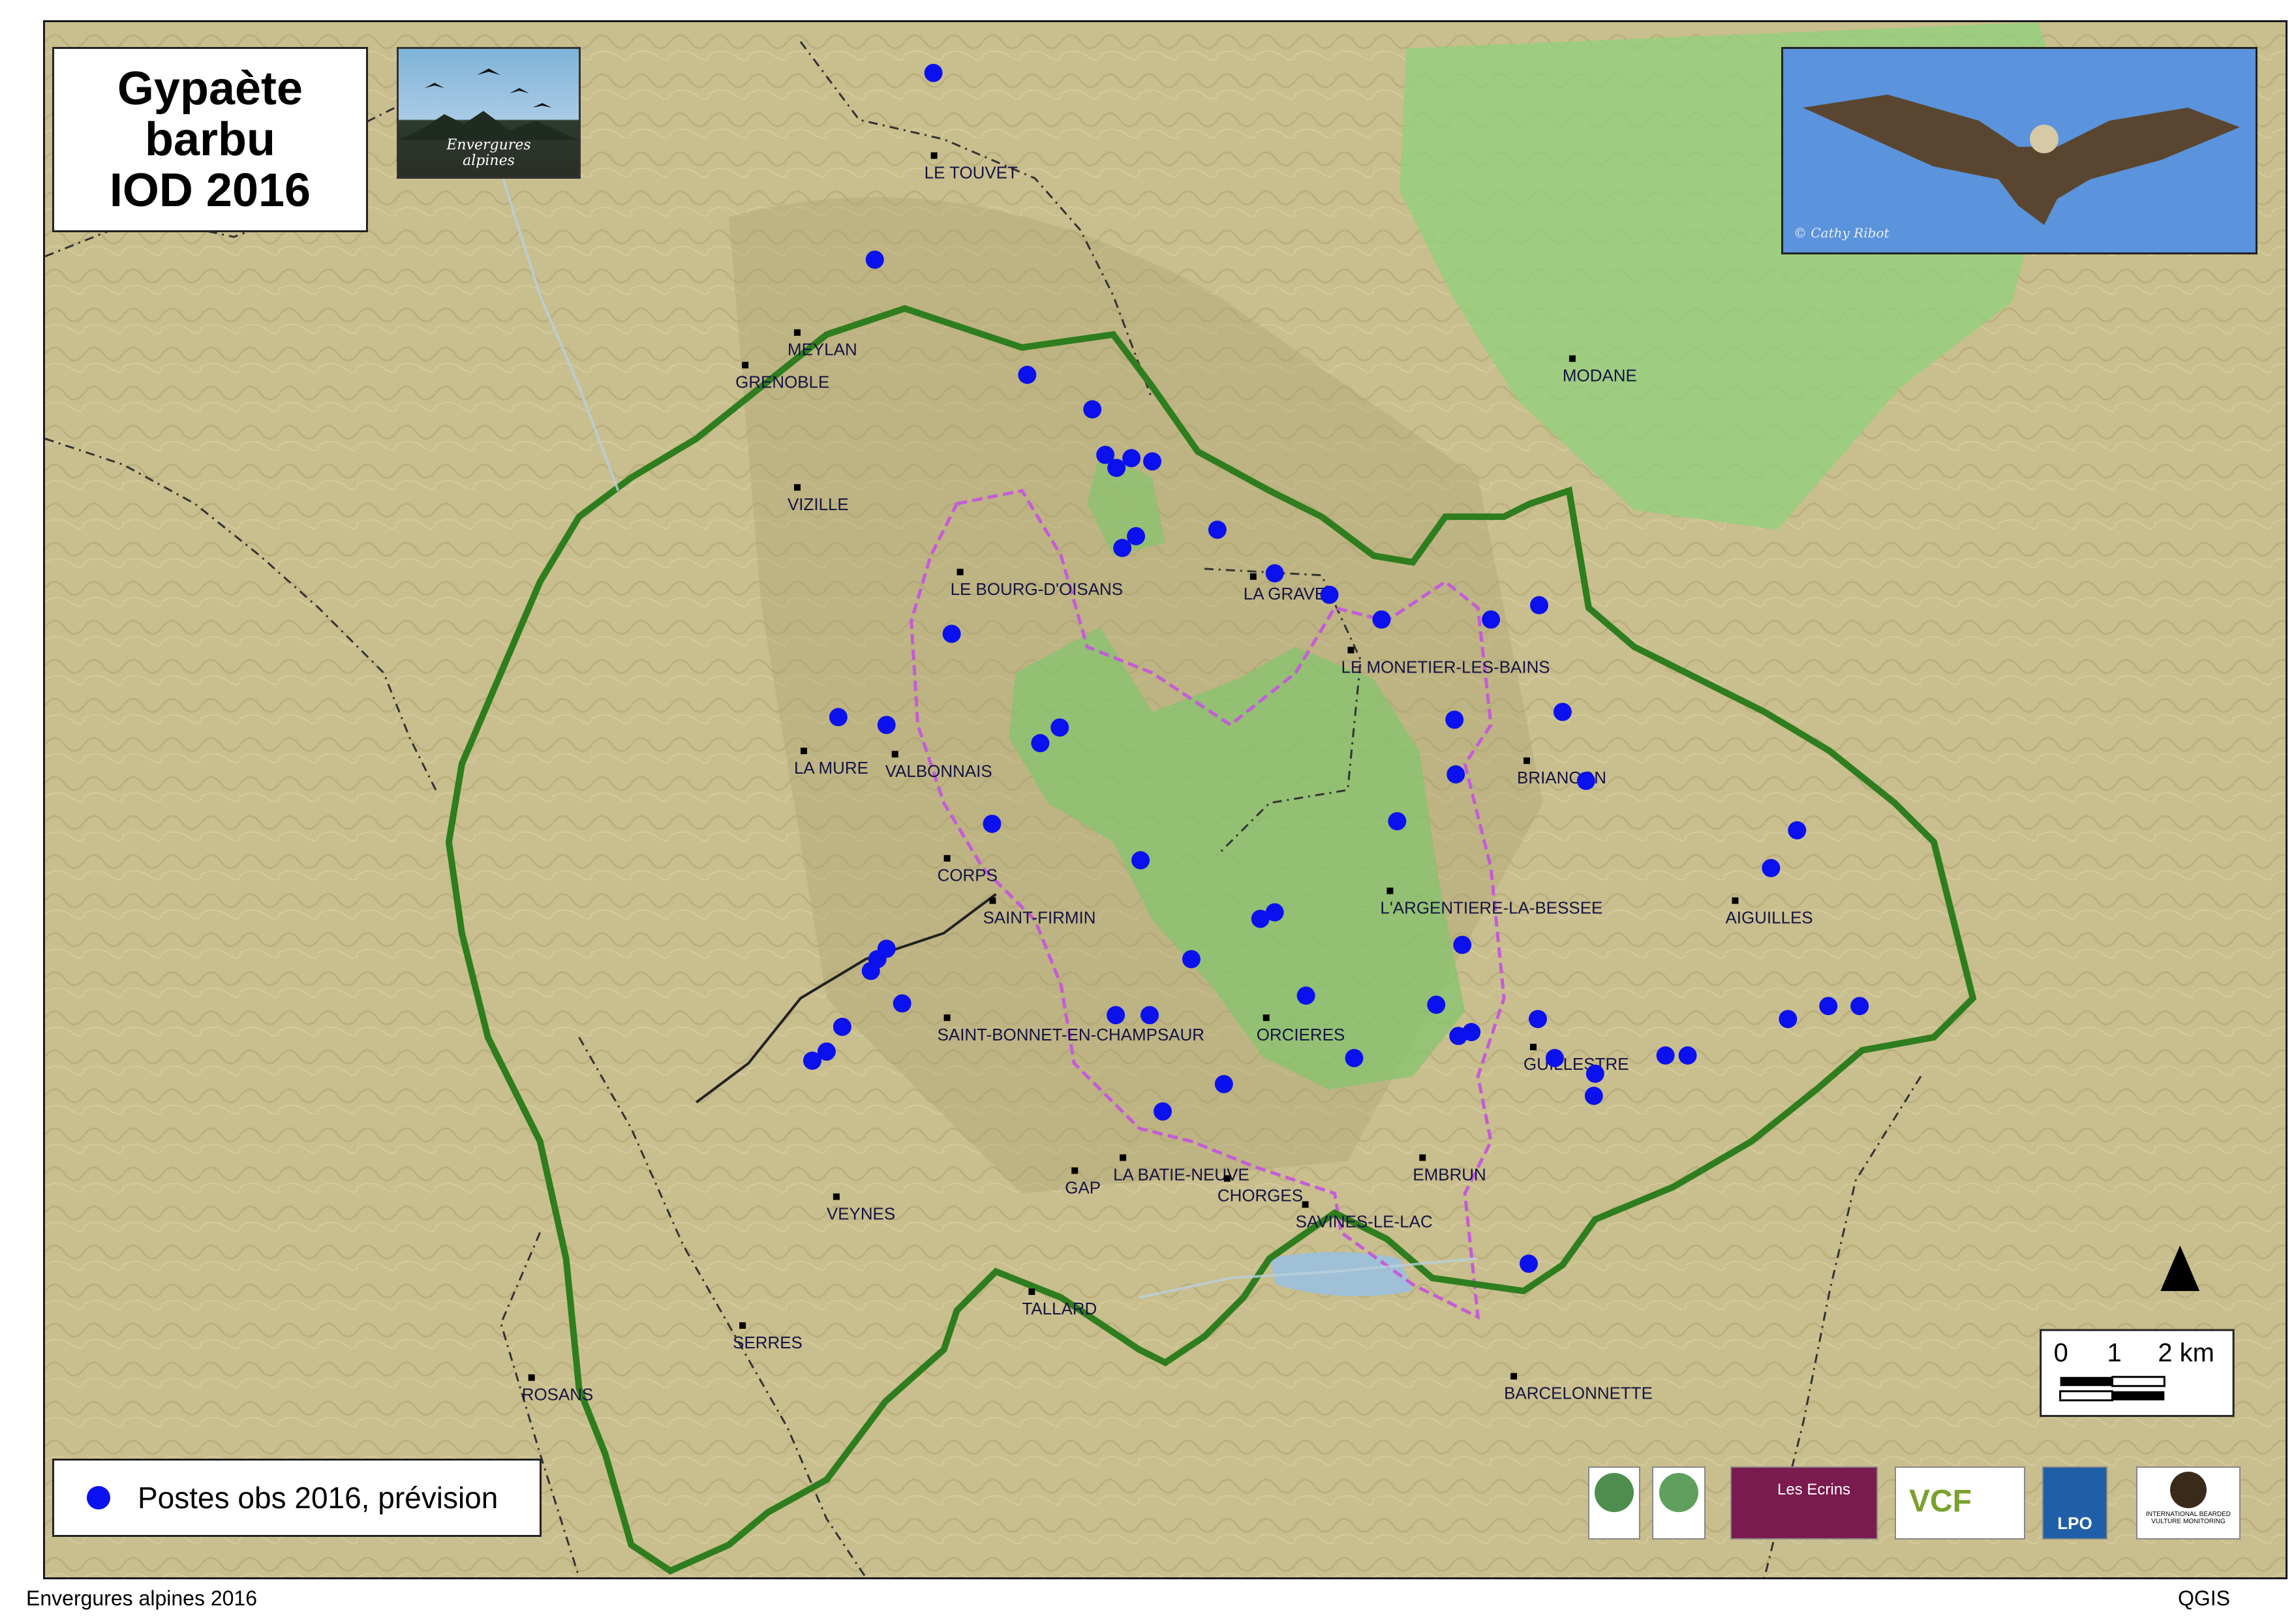  What do you see at coordinates (938, 772) in the screenshot?
I see `place-label: VALBONNAIS` at bounding box center [938, 772].